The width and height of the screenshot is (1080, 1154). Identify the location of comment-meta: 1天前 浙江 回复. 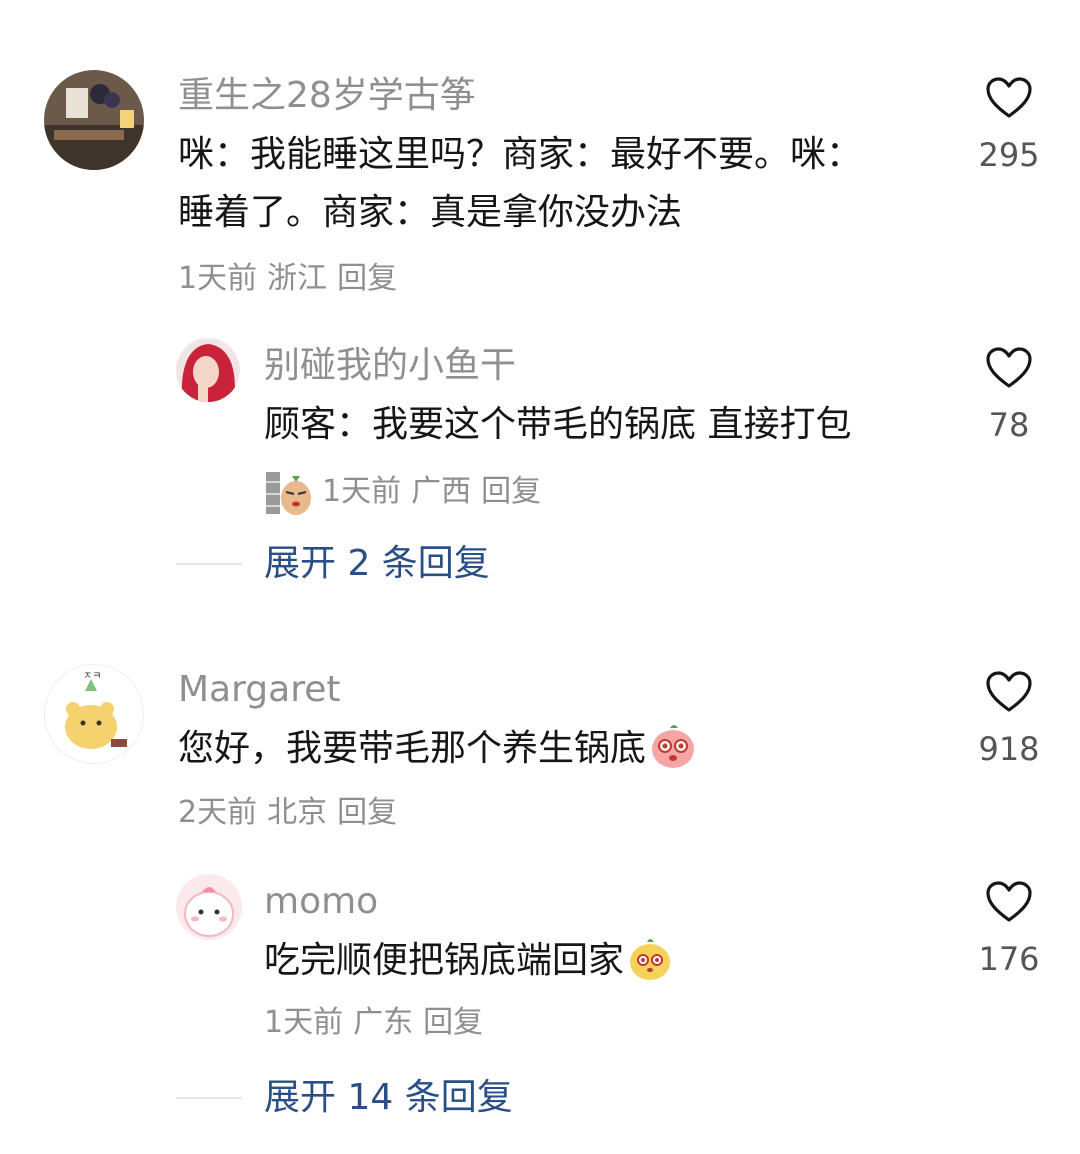
(292, 279).